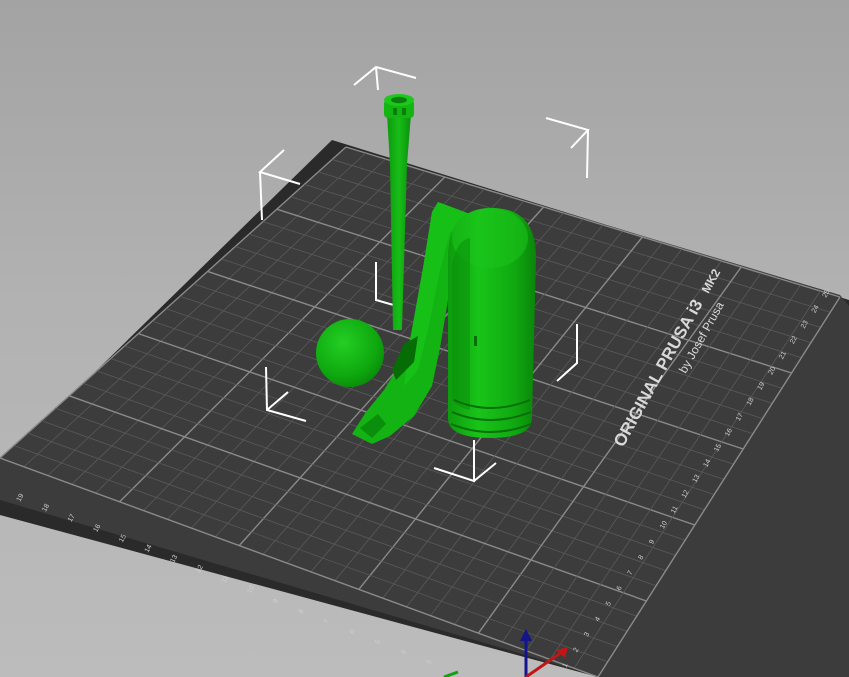  Describe the element at coordinates (451, 673) in the screenshot. I see `y-axis-line` at that location.